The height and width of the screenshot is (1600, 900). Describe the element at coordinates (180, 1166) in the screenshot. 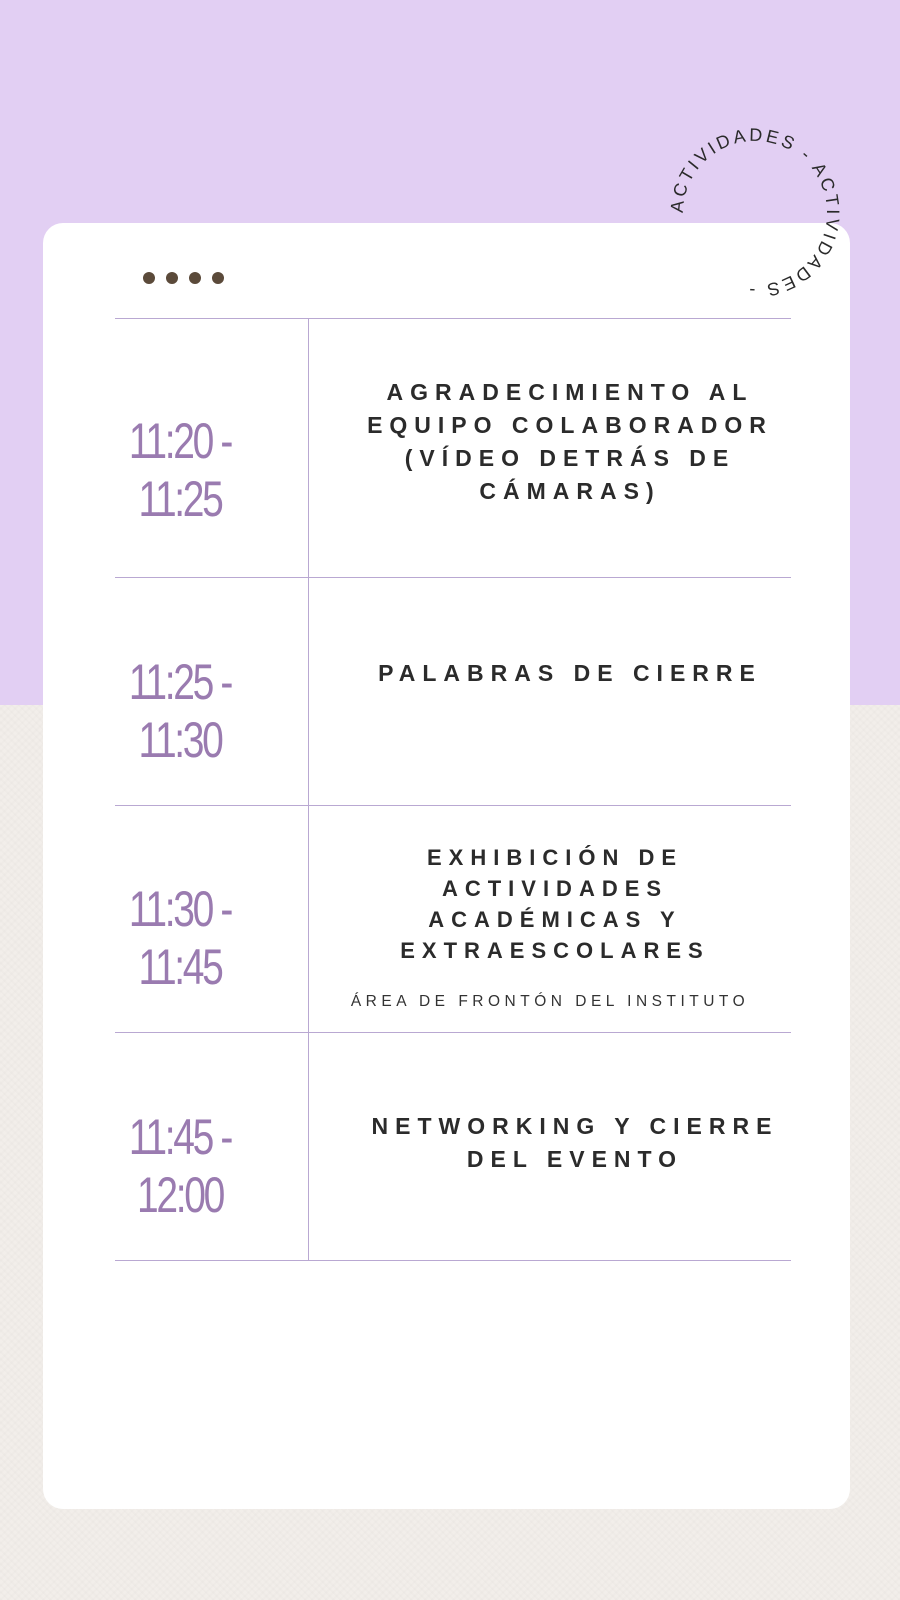

I see `schedule-time: 11:45 - 12:00` at that location.